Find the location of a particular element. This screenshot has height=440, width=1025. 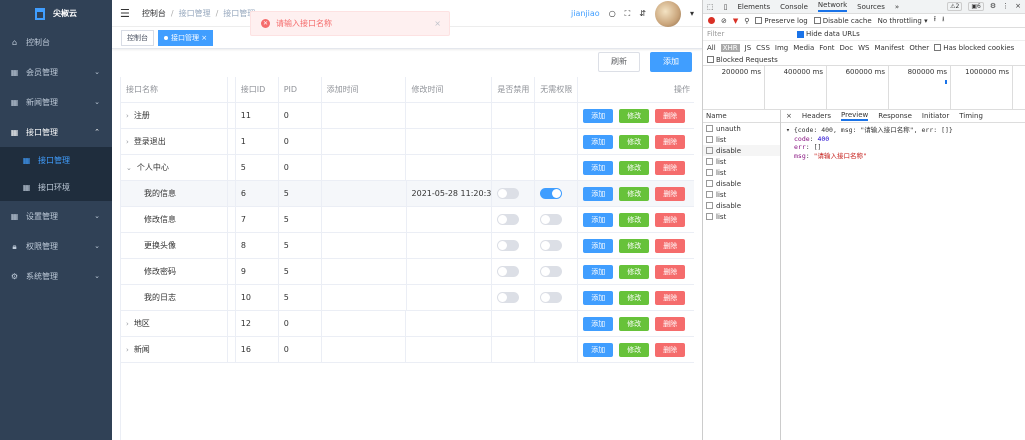

type-css: CSS is located at coordinates (763, 48).